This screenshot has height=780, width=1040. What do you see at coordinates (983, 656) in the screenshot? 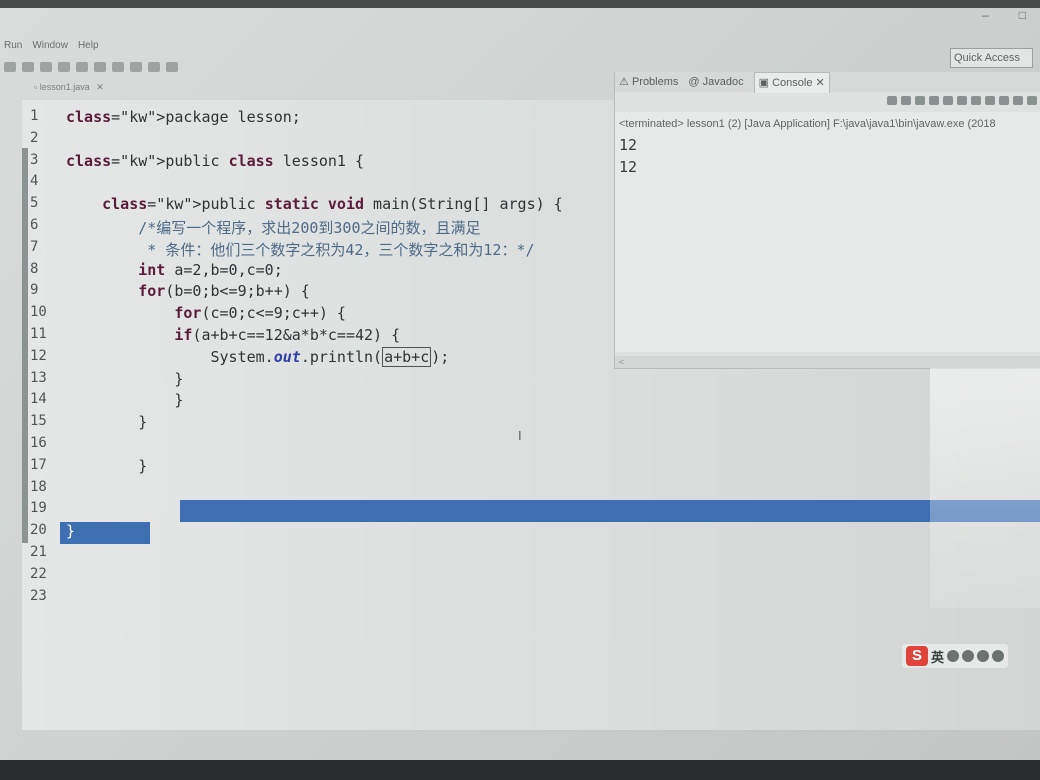
I see `microphone-icon` at bounding box center [983, 656].